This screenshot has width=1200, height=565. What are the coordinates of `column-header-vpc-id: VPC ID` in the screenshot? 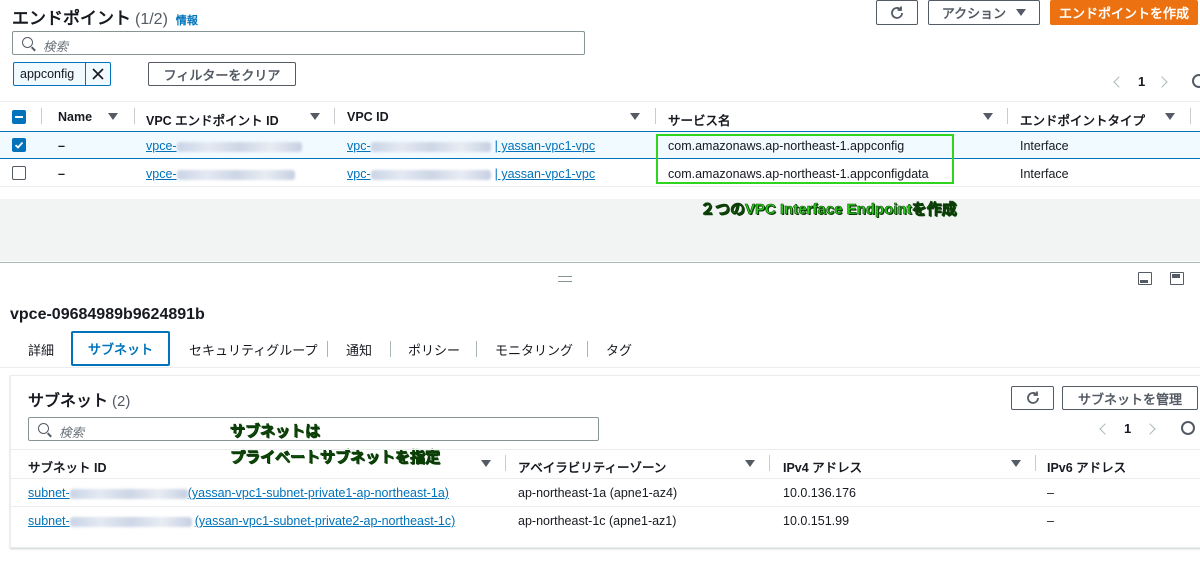 It's located at (368, 117).